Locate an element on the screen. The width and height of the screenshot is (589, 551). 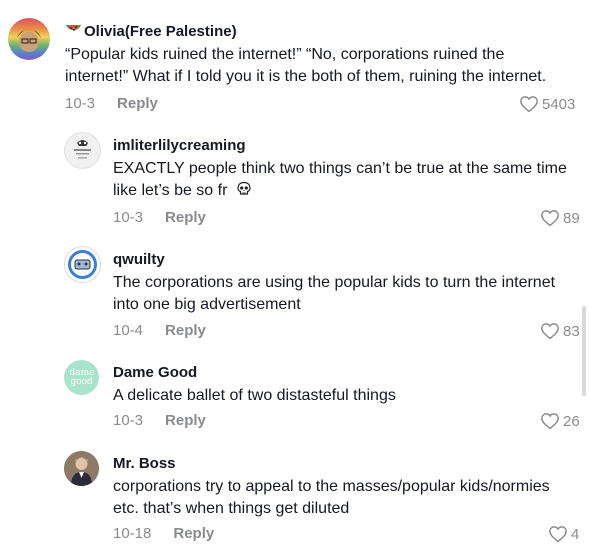
username: Dame Good is located at coordinates (155, 372).